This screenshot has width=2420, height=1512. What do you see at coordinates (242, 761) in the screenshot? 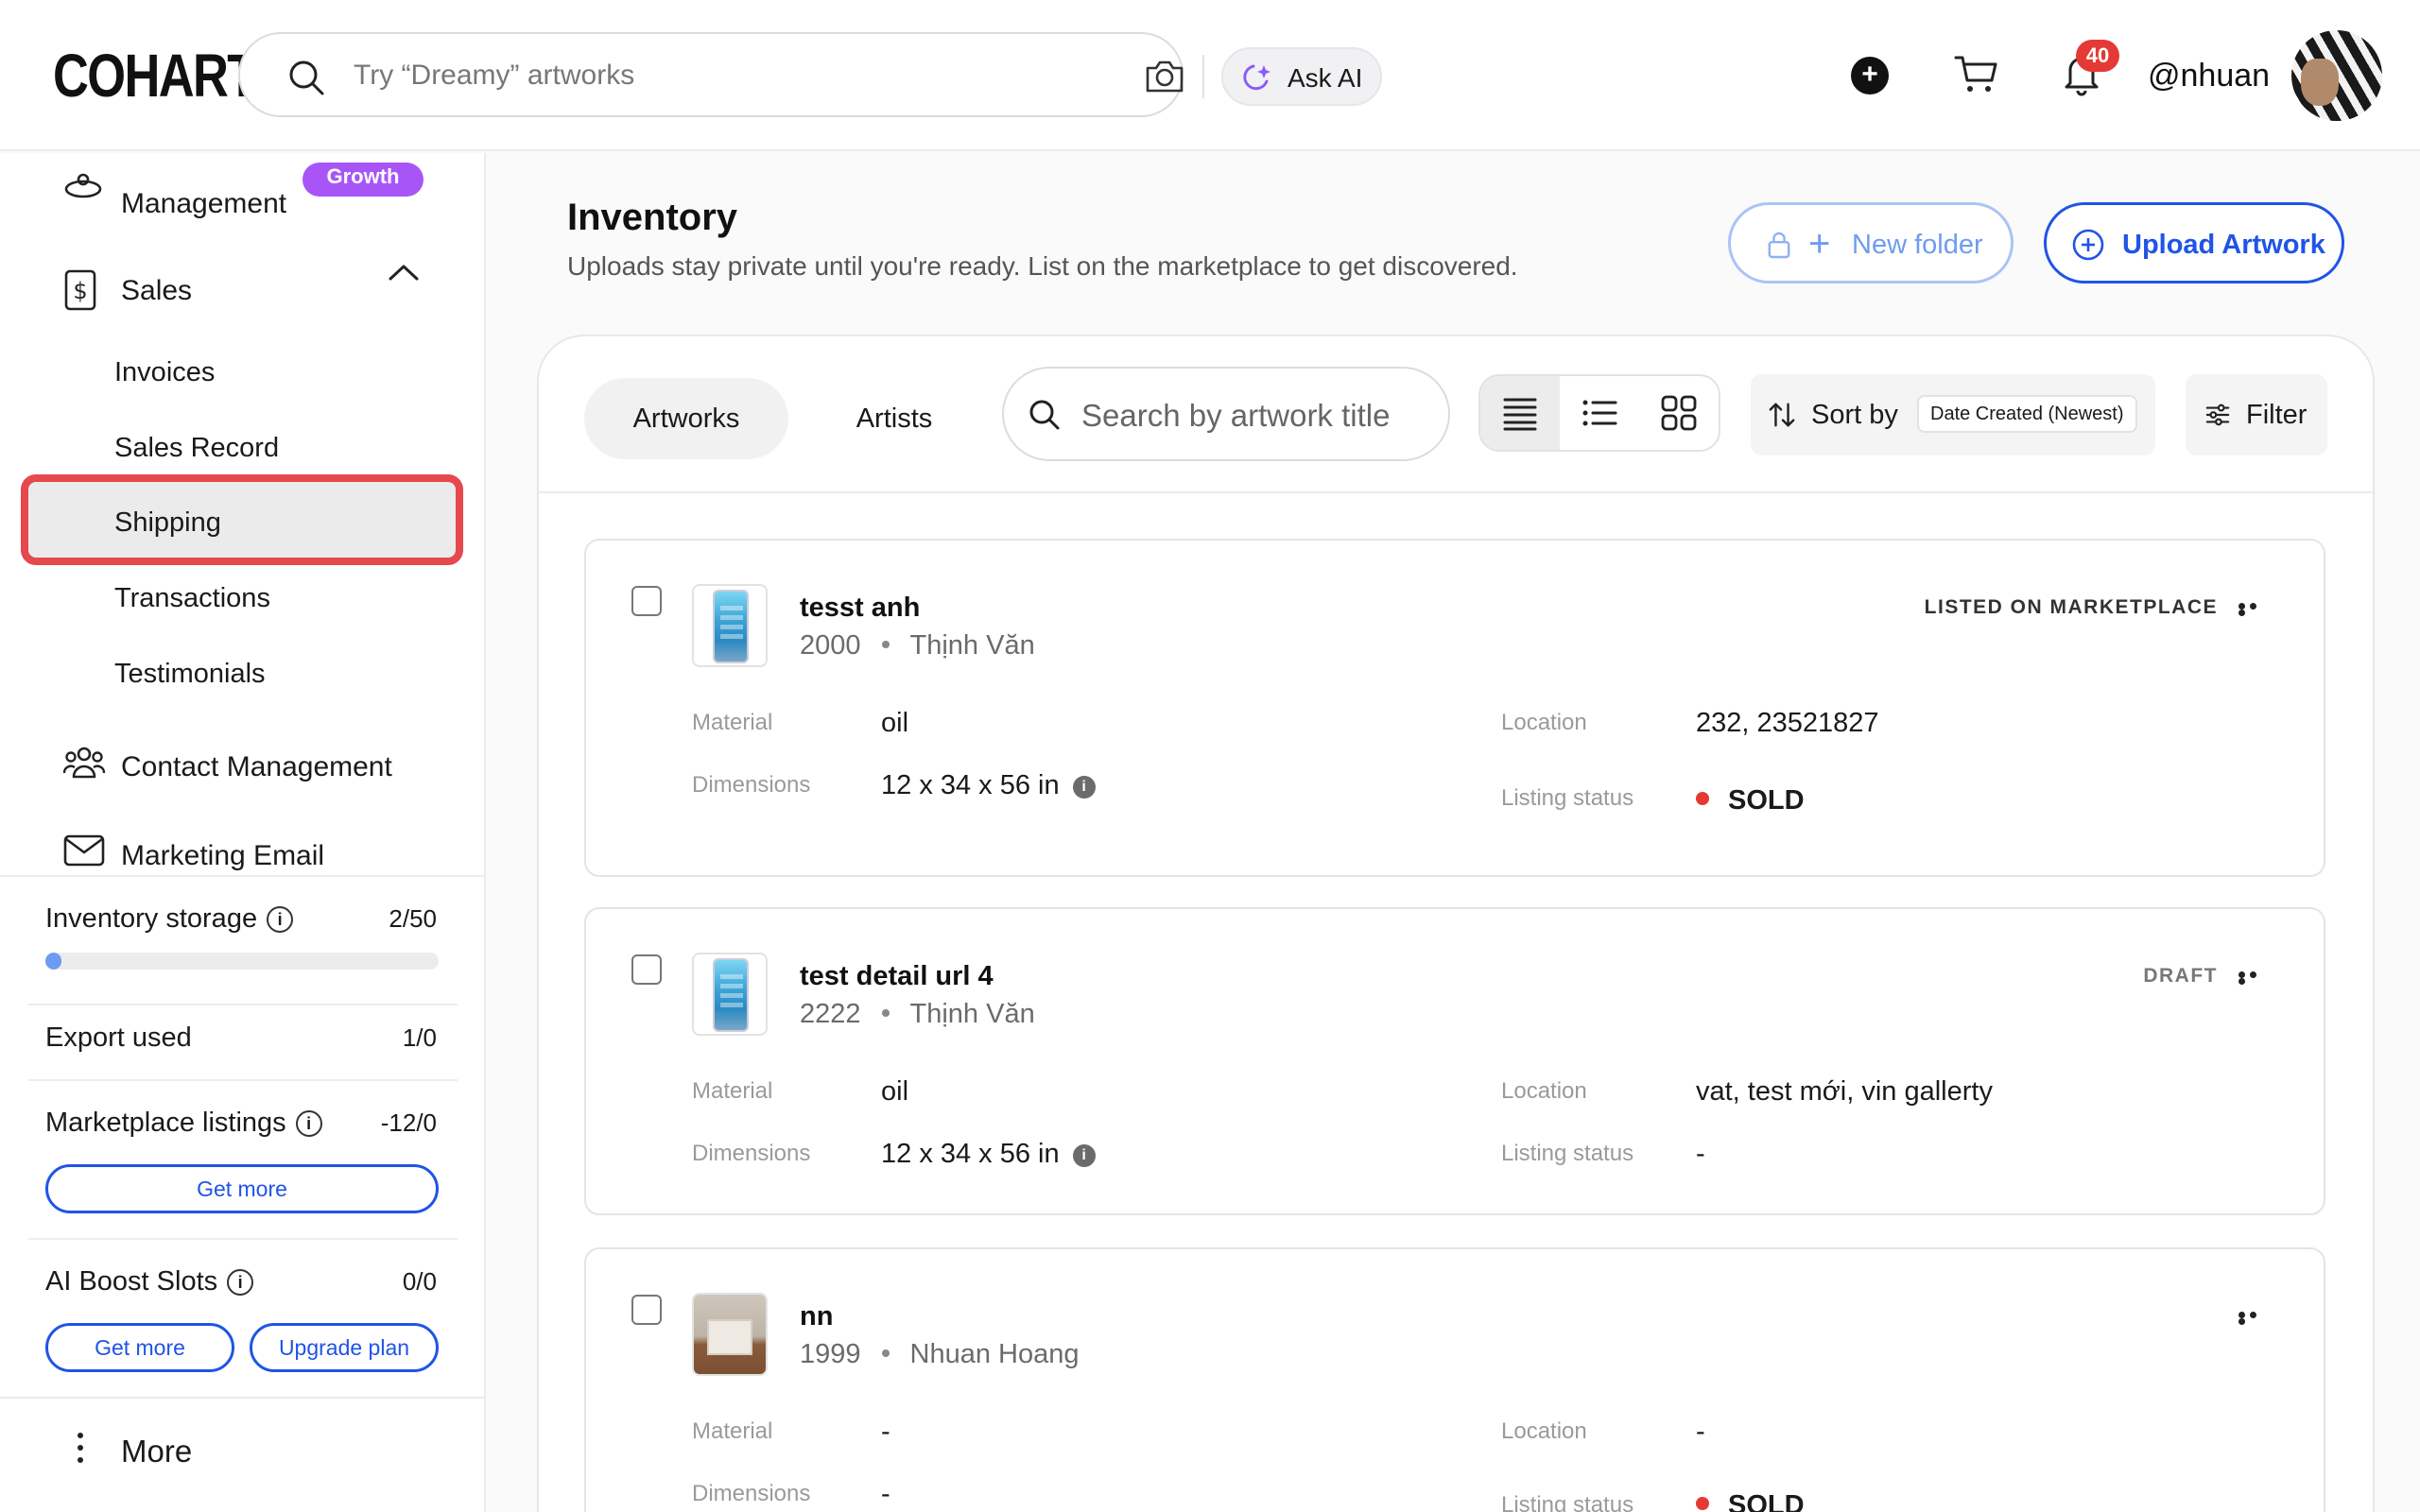
I see `sidebar-item-contact-management: Contact Management` at bounding box center [242, 761].